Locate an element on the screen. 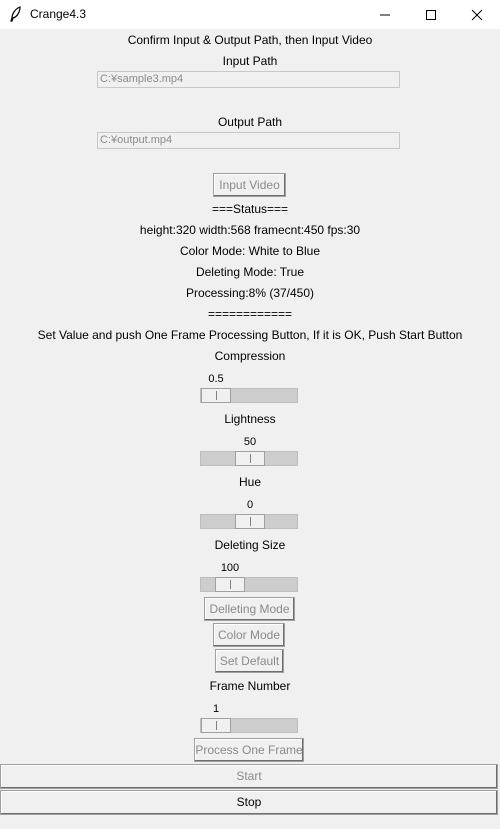 Image resolution: width=500 pixels, height=829 pixels. lightness-value: 50 is located at coordinates (250, 442).